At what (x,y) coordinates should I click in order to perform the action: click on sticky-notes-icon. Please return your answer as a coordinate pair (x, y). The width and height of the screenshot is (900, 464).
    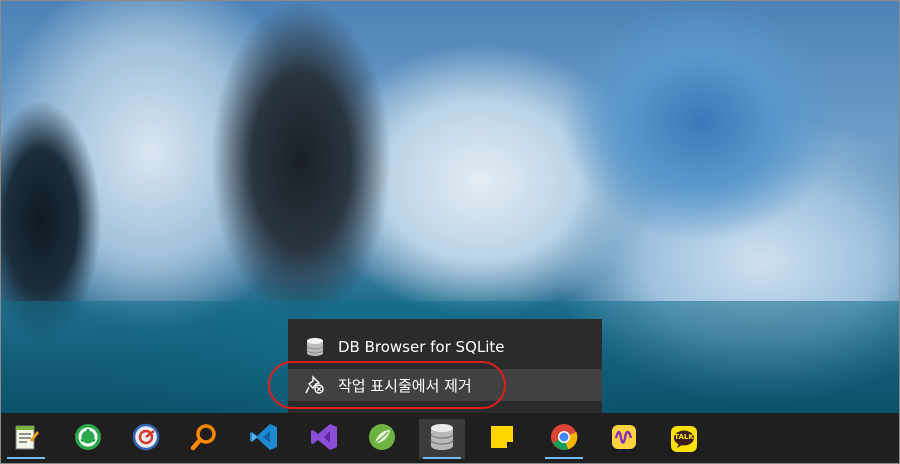
    Looking at the image, I should click on (502, 439).